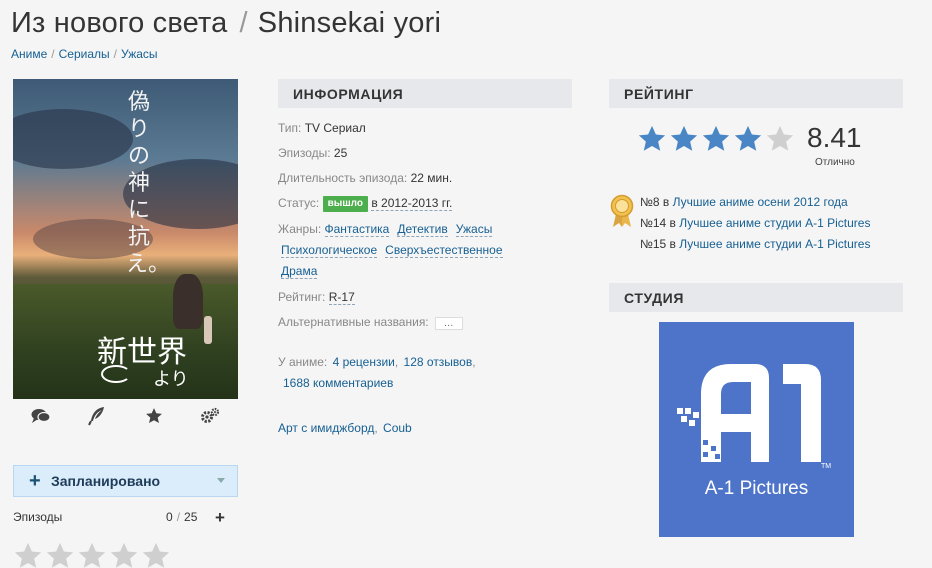 This screenshot has width=932, height=568. What do you see at coordinates (431, 178) in the screenshot?
I see `info-value: 22 мин.` at bounding box center [431, 178].